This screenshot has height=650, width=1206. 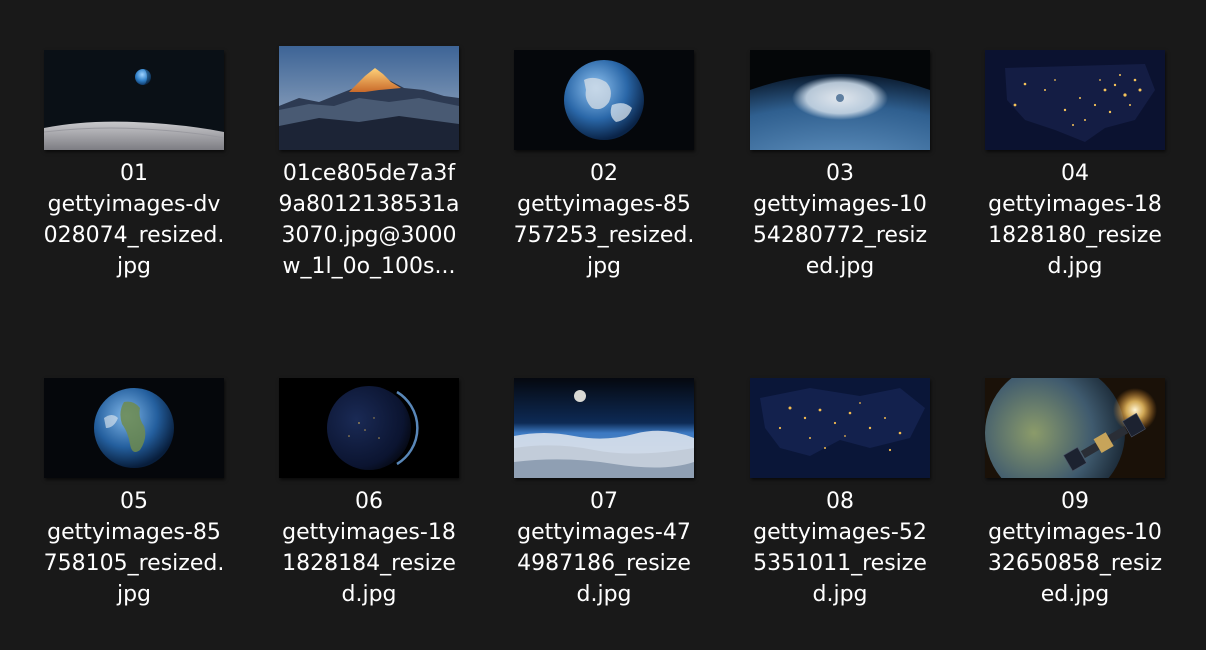 What do you see at coordinates (604, 100) in the screenshot?
I see `earth-globe-thumbnail-icon` at bounding box center [604, 100].